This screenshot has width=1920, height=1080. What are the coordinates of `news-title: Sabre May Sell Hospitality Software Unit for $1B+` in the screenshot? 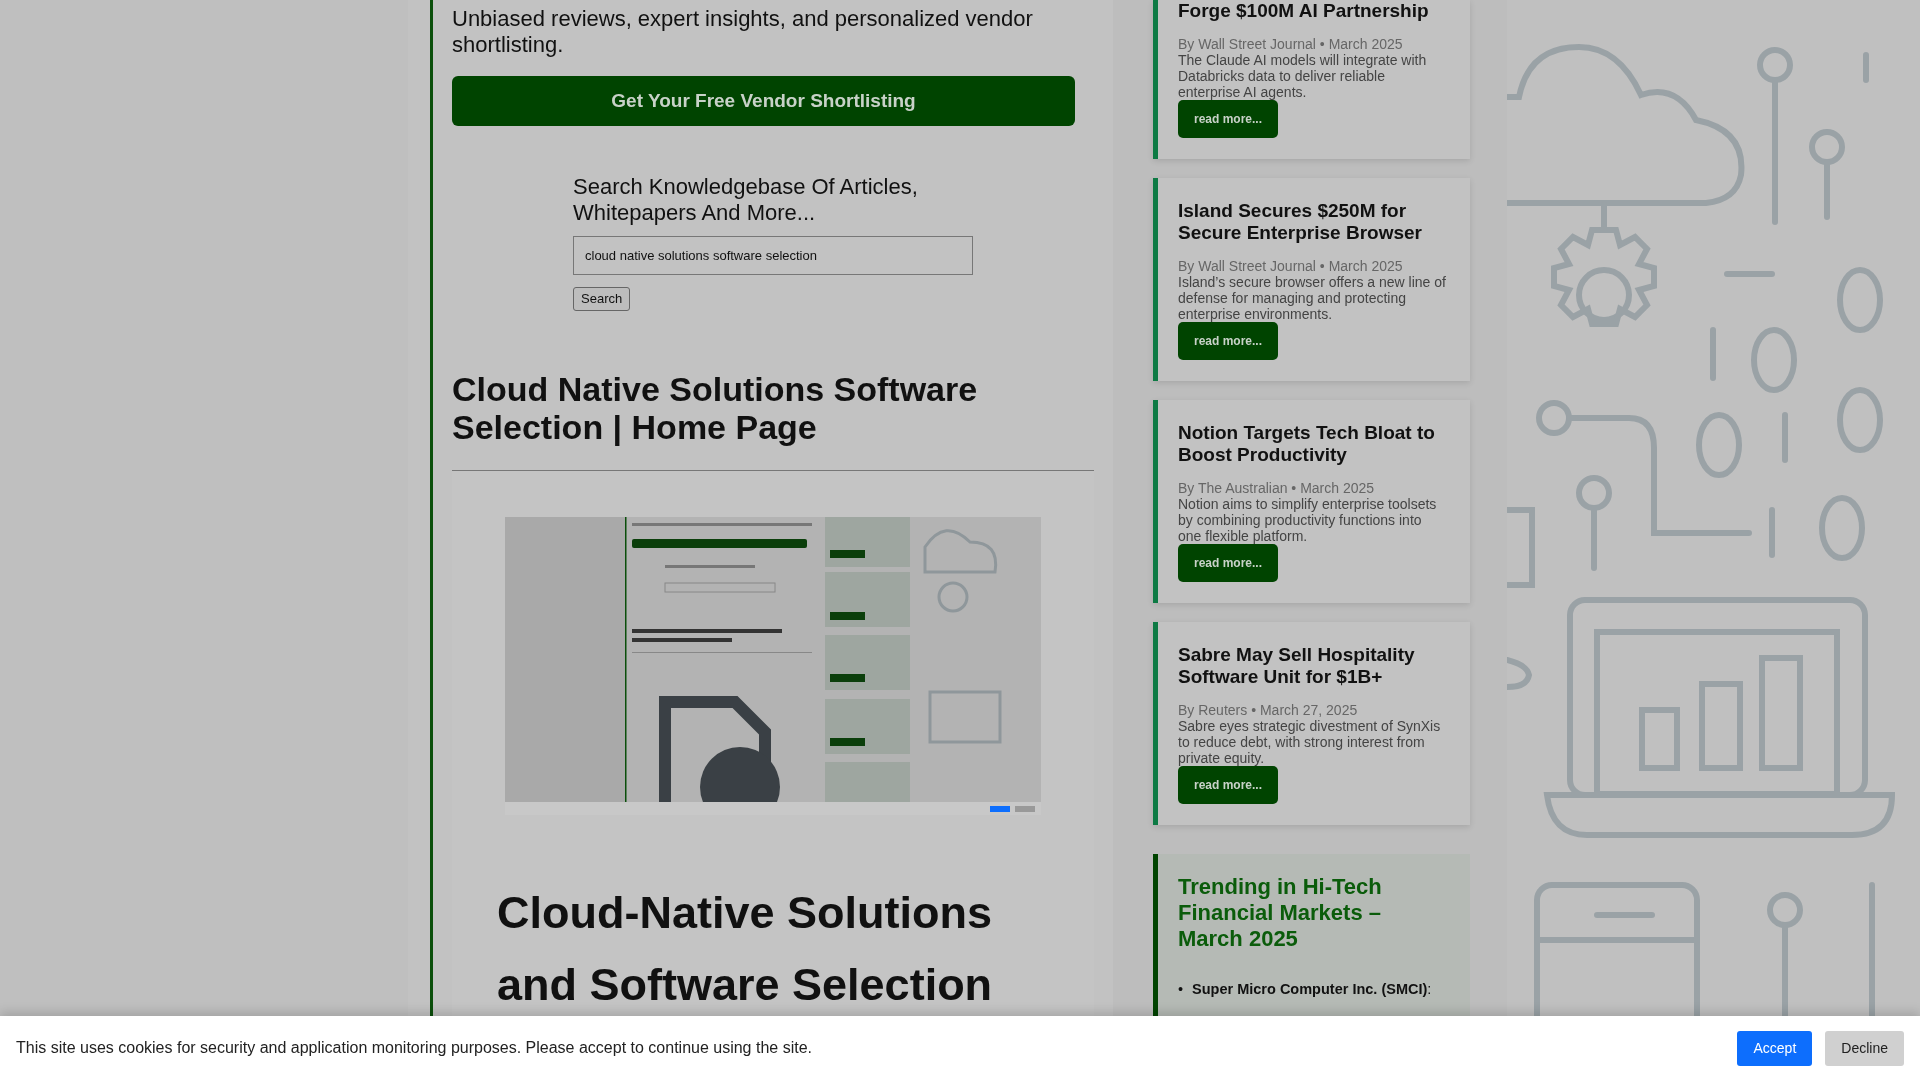 It's located at (1297, 666).